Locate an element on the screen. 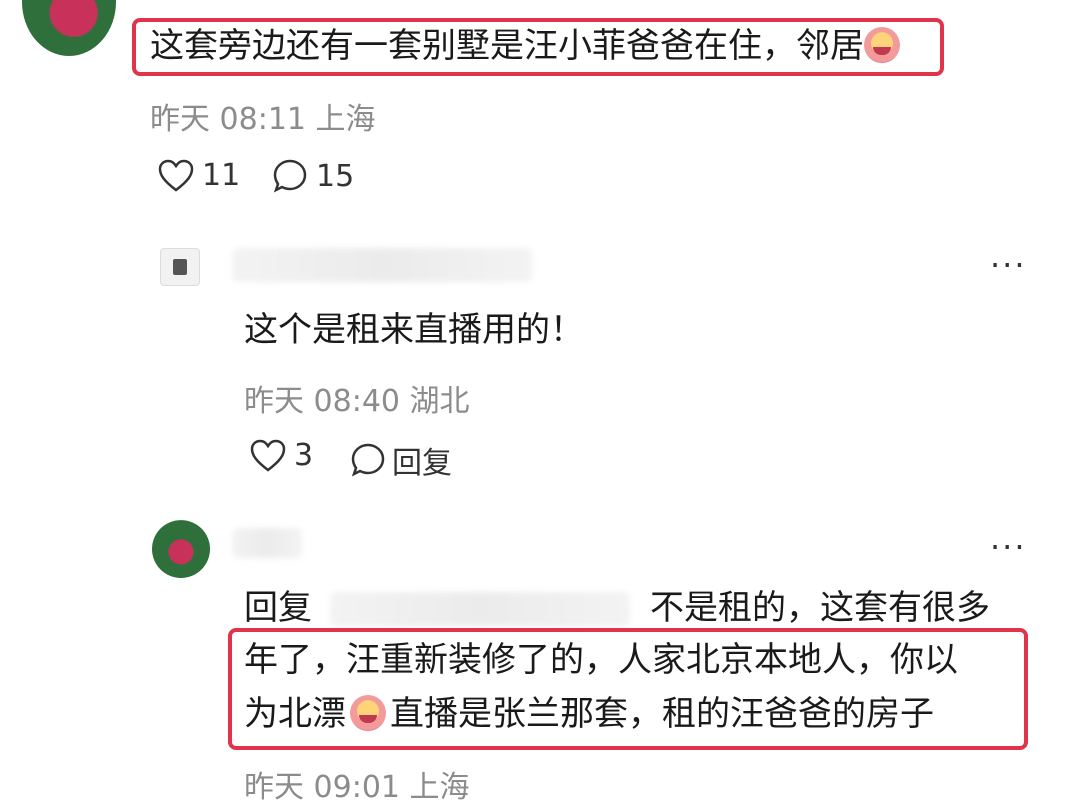 This screenshot has width=1079, height=806. reply-prefix: 回复 is located at coordinates (278, 608).